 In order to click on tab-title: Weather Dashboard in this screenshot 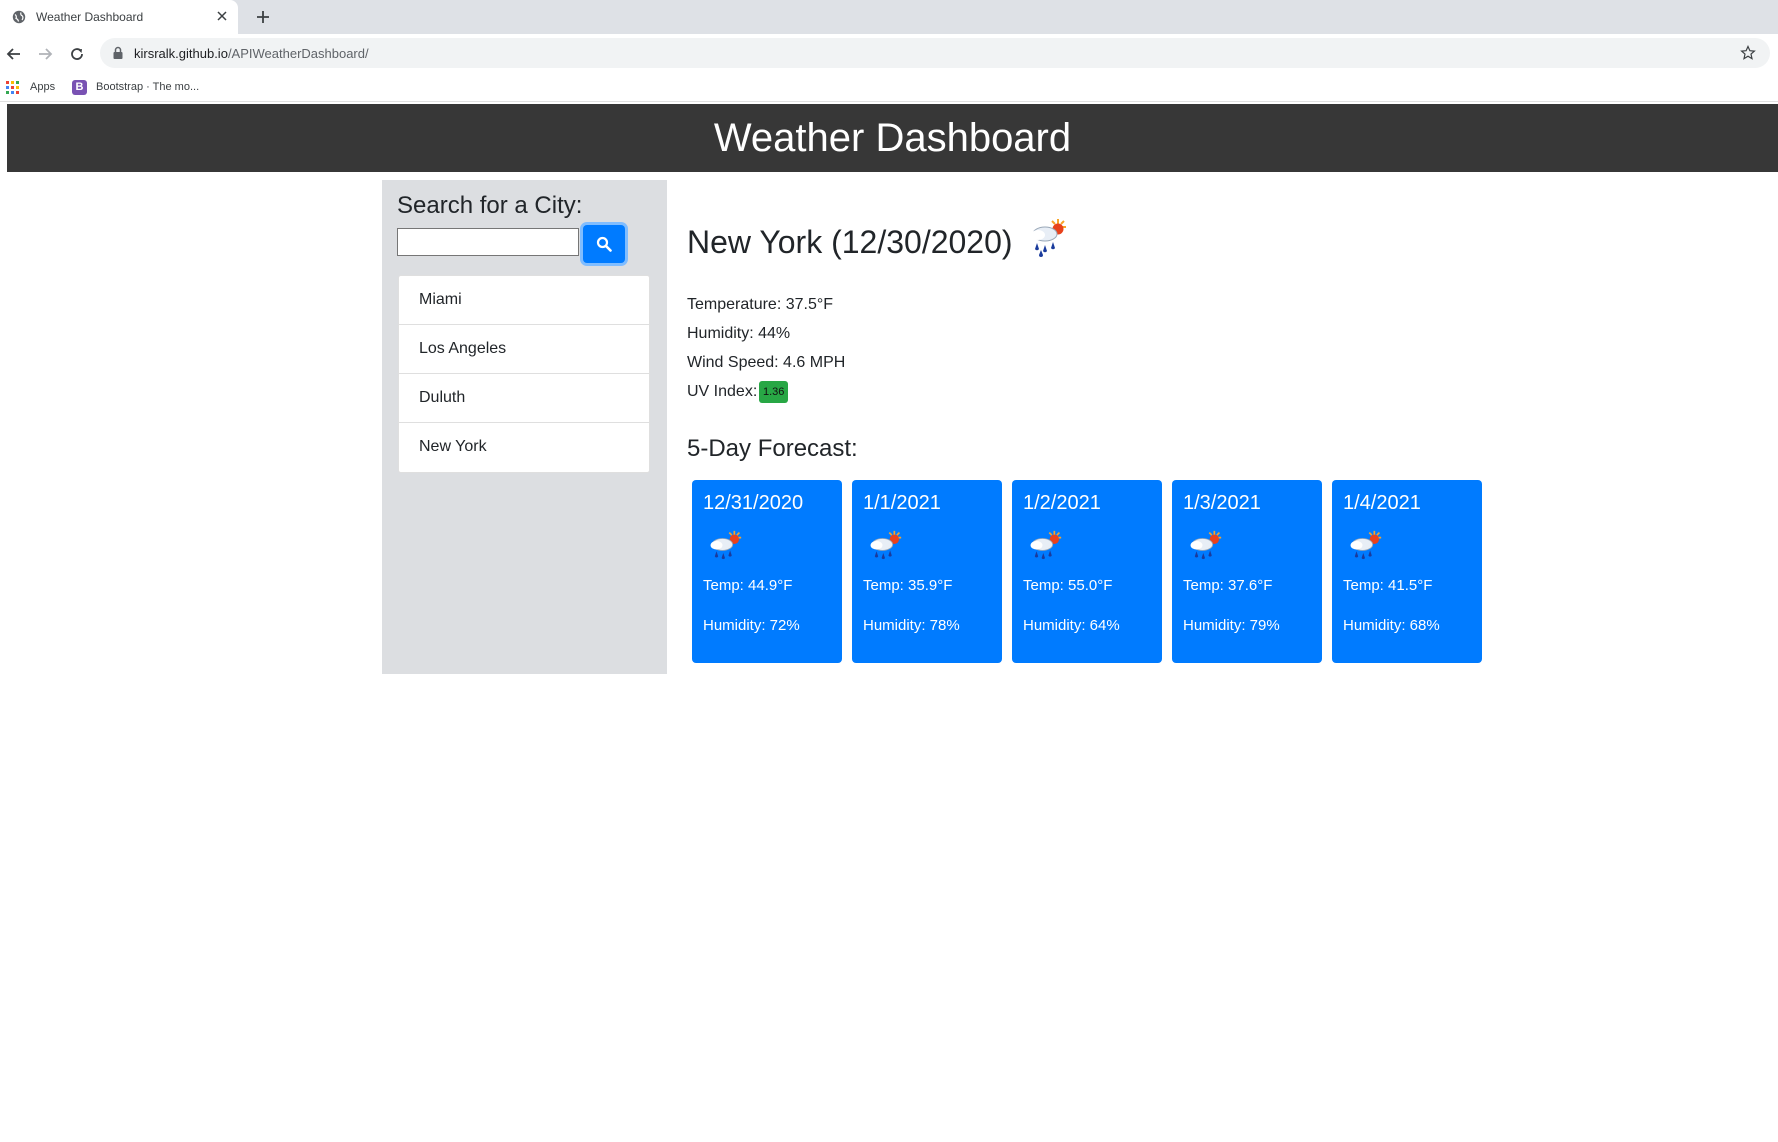, I will do `click(90, 17)`.